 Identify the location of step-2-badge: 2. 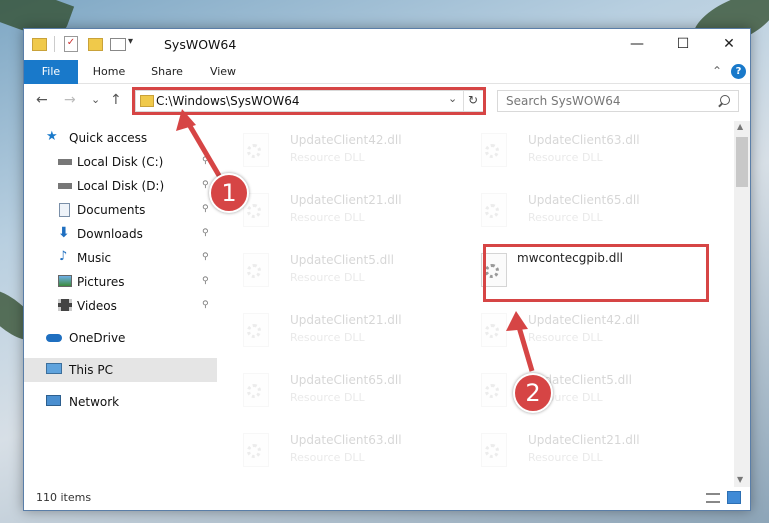
(533, 393).